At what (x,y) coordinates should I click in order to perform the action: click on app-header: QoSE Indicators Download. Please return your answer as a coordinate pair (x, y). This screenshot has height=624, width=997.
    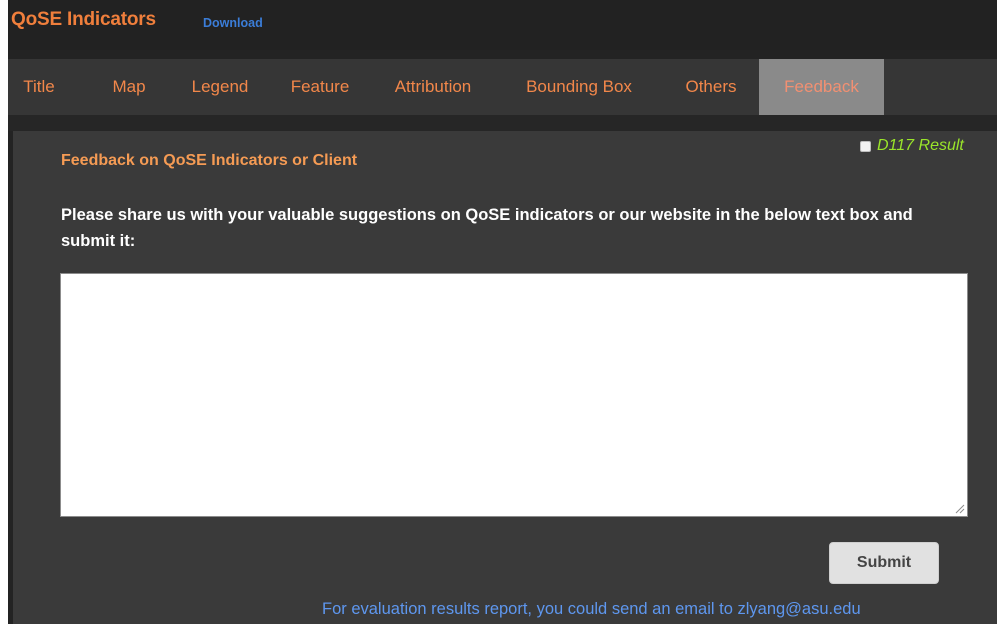
    Looking at the image, I should click on (502, 25).